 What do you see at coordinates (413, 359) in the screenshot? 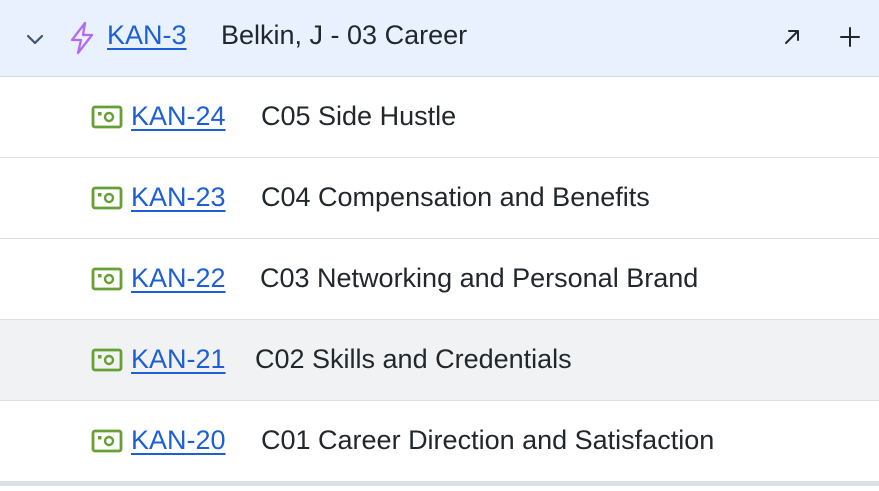
I see `child-issue-summary: C02 Skills and Credentials` at bounding box center [413, 359].